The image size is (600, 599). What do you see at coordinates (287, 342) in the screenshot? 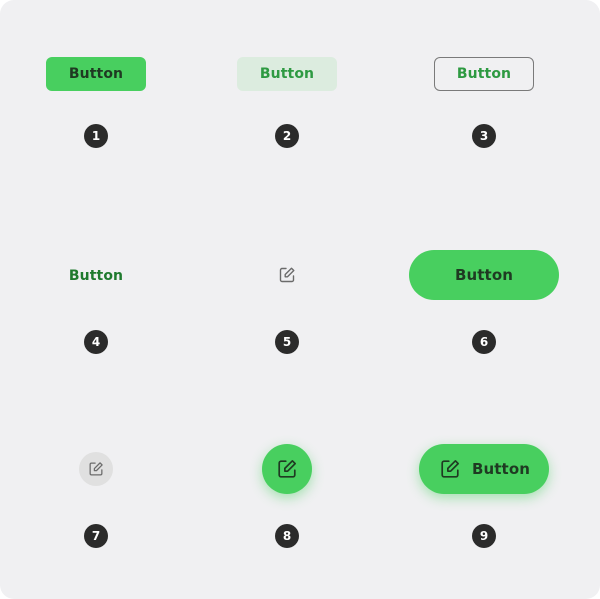
I see `badge-5: 5` at bounding box center [287, 342].